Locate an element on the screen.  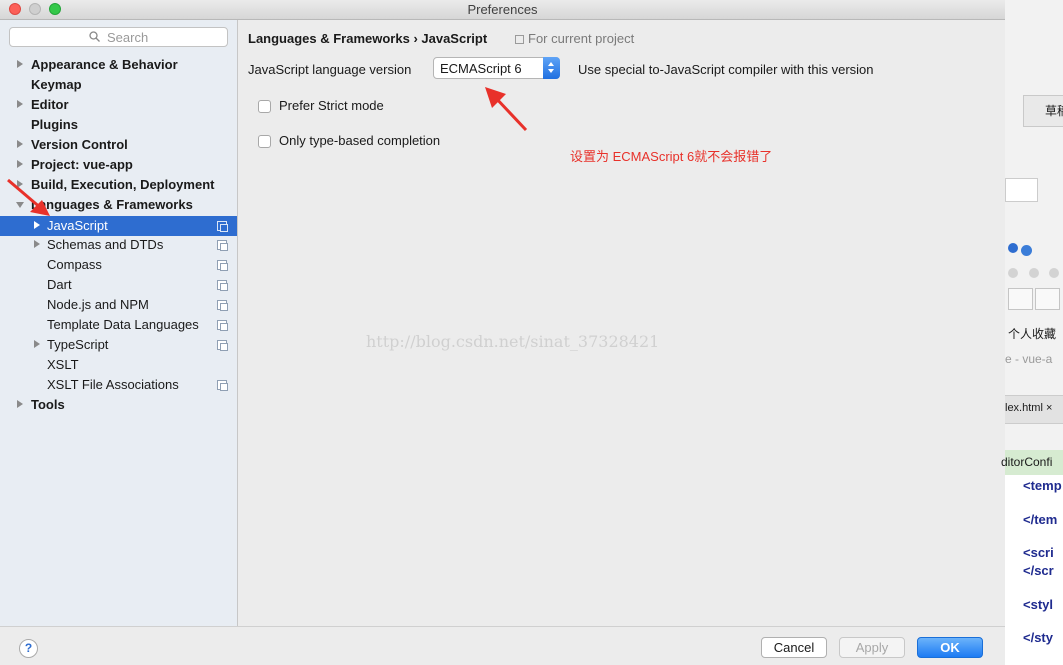
ok-button: OK is located at coordinates (950, 647).